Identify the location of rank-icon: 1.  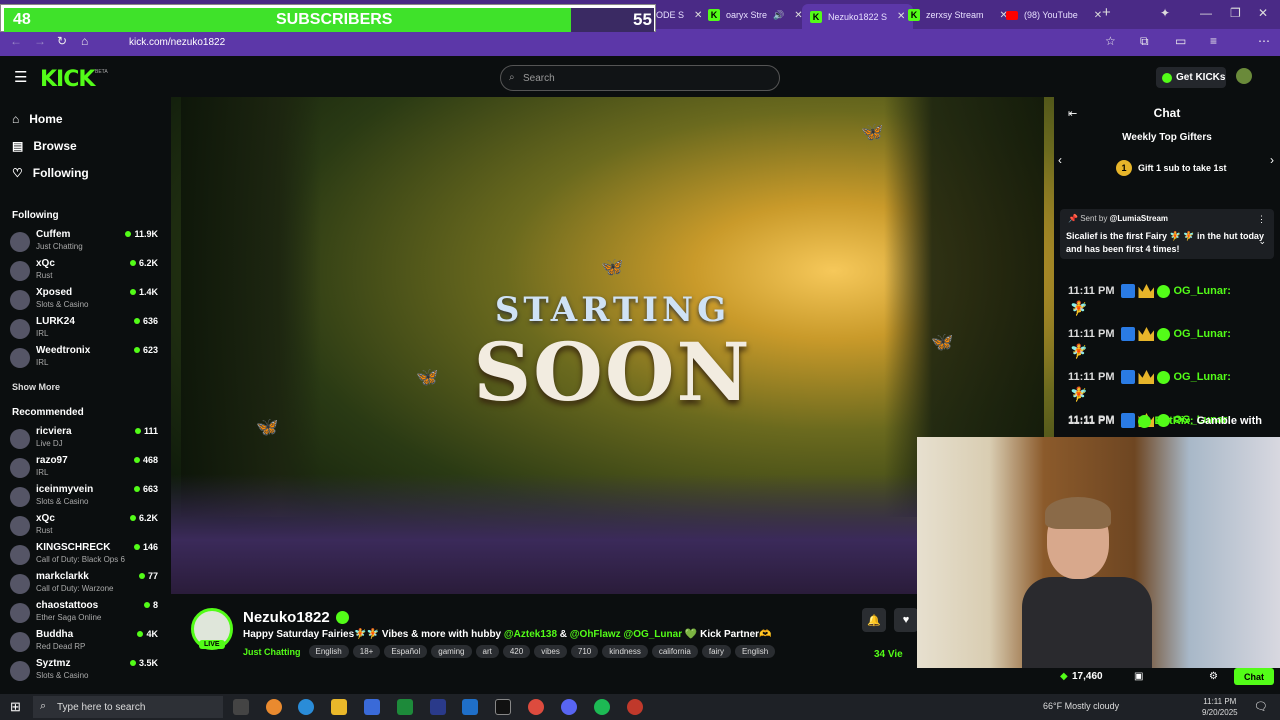
(1124, 168).